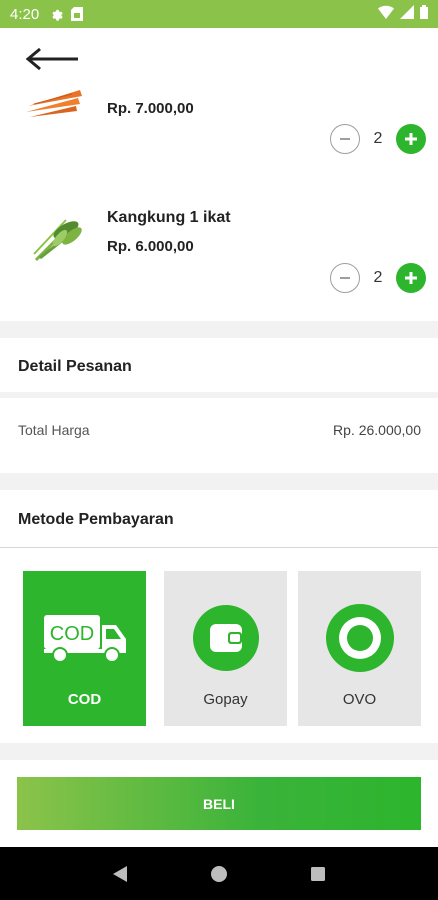 The height and width of the screenshot is (900, 438). I want to click on payment-option-label: COD, so click(84, 699).